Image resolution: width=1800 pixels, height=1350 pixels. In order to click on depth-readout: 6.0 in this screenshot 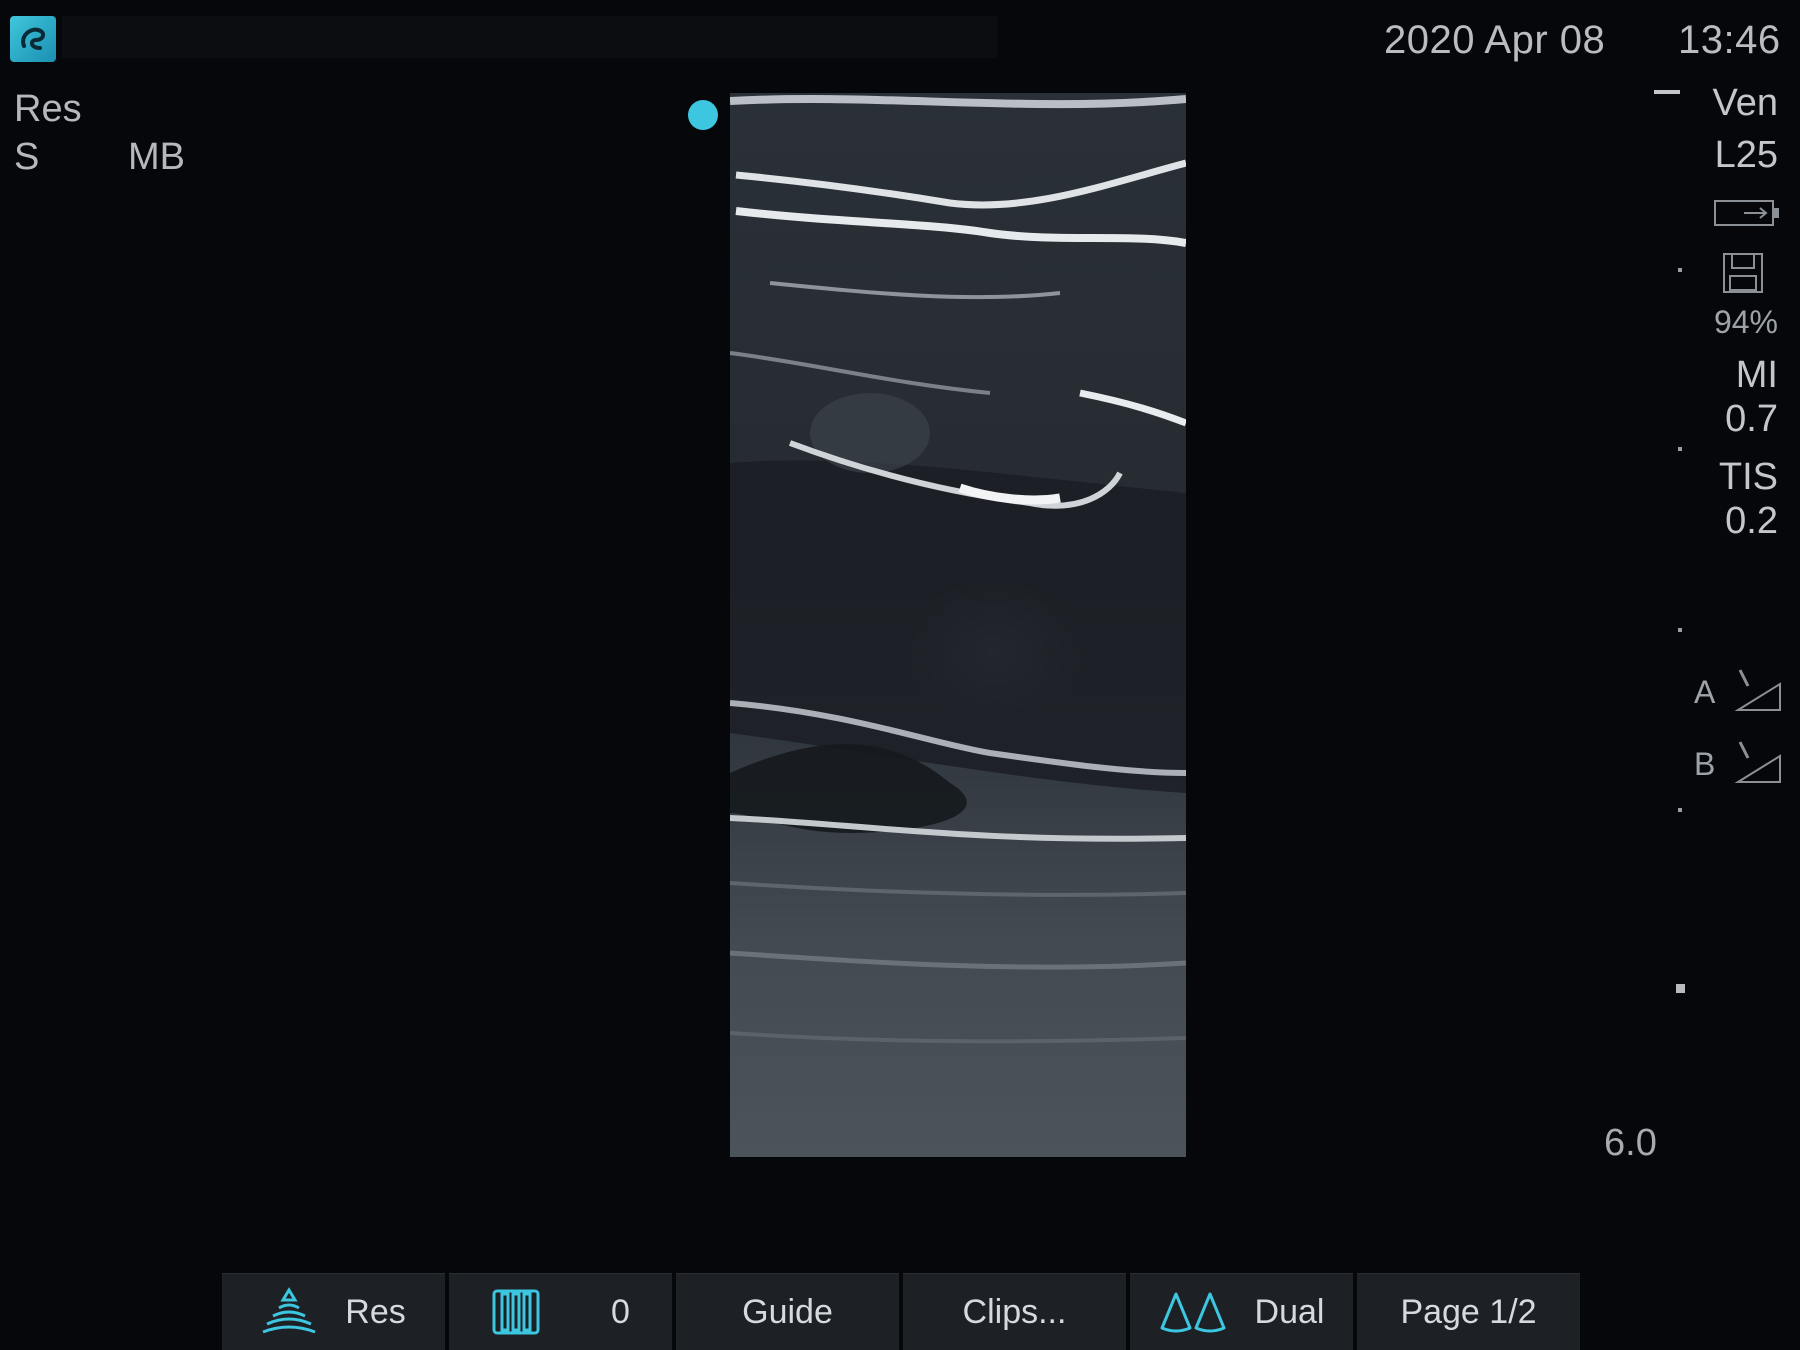, I will do `click(1630, 1143)`.